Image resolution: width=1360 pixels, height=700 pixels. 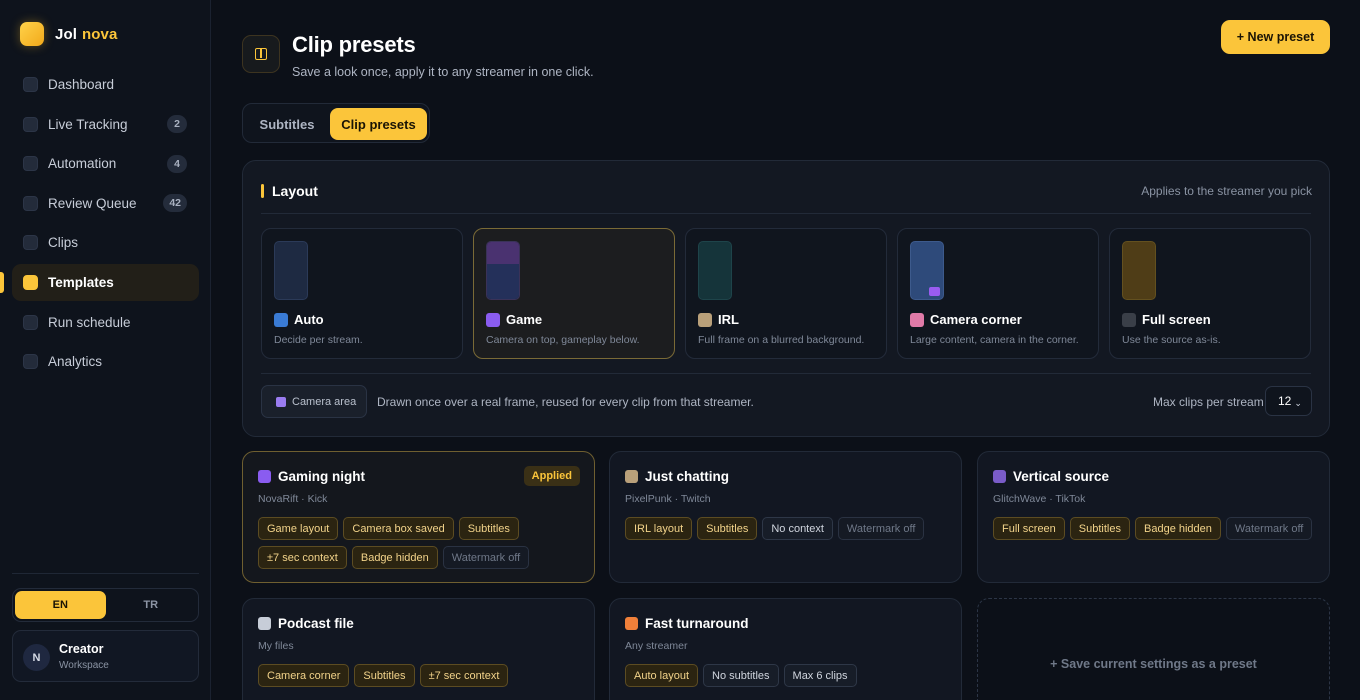 I want to click on preset-chip: No context, so click(x=797, y=528).